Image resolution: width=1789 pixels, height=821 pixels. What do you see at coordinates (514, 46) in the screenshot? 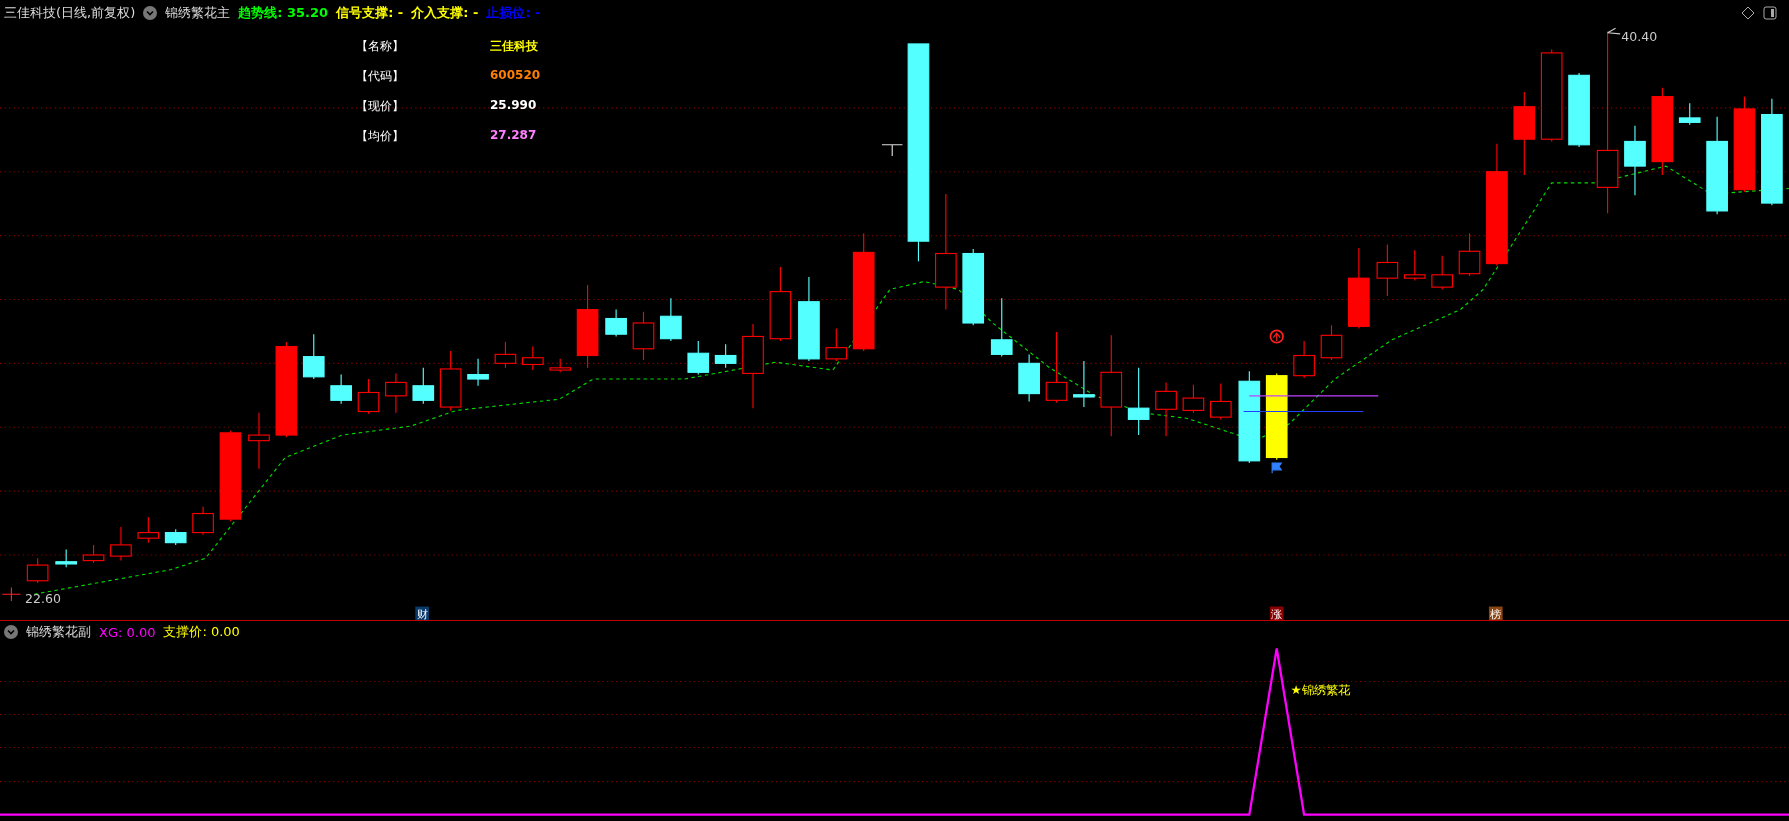
I see `info-value: 三佳科技` at bounding box center [514, 46].